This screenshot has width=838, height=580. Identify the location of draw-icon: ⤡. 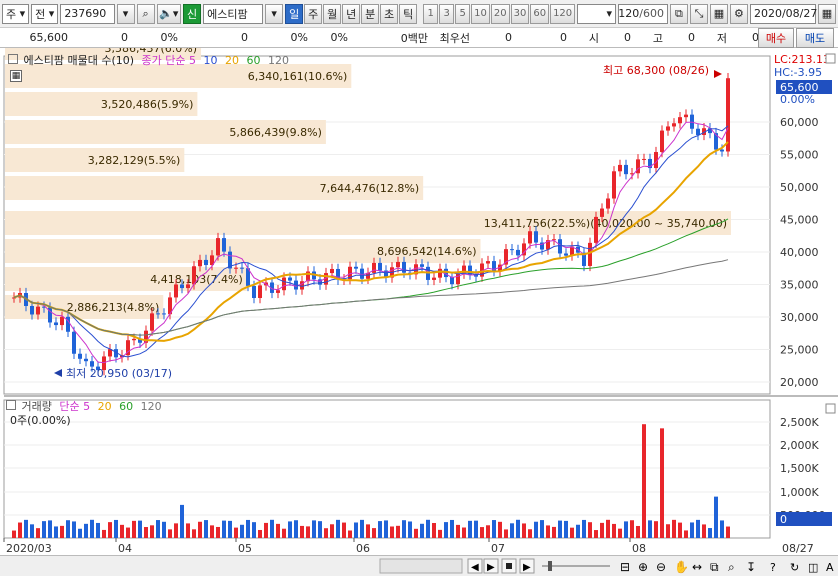
(699, 13).